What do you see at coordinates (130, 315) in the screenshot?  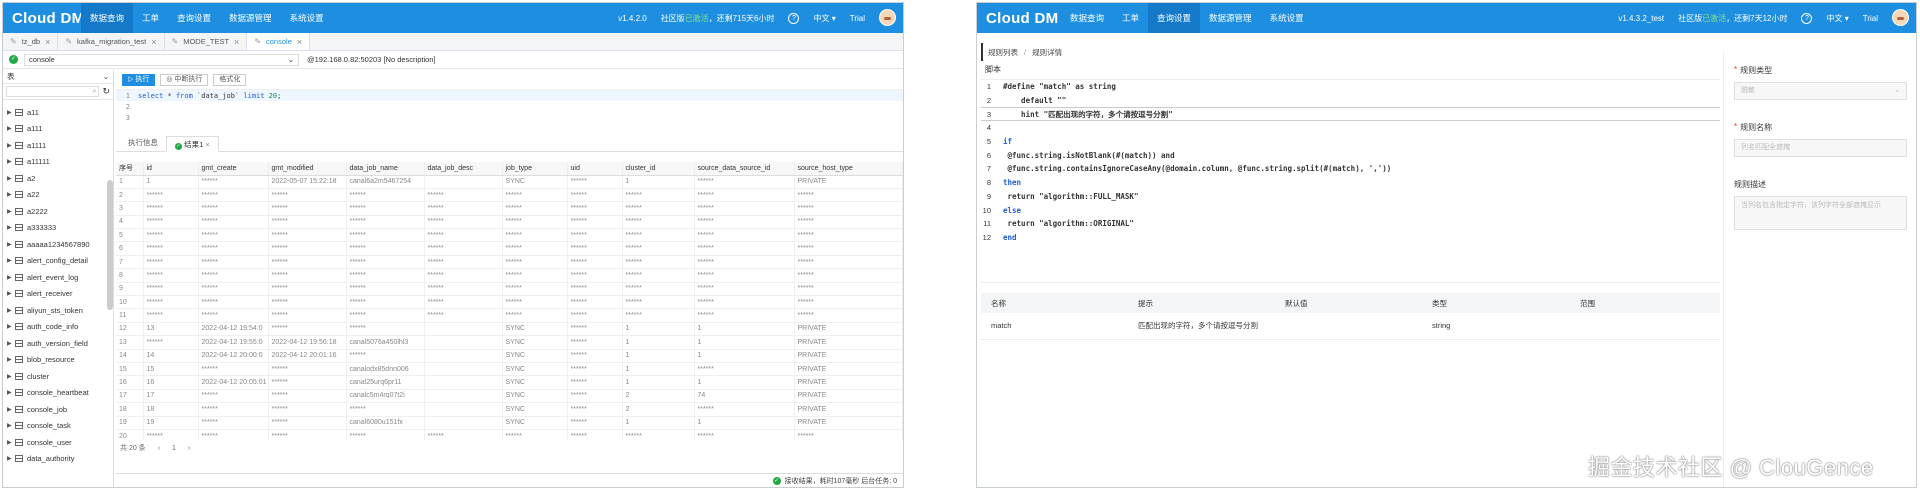 I see `table-cell: 11` at bounding box center [130, 315].